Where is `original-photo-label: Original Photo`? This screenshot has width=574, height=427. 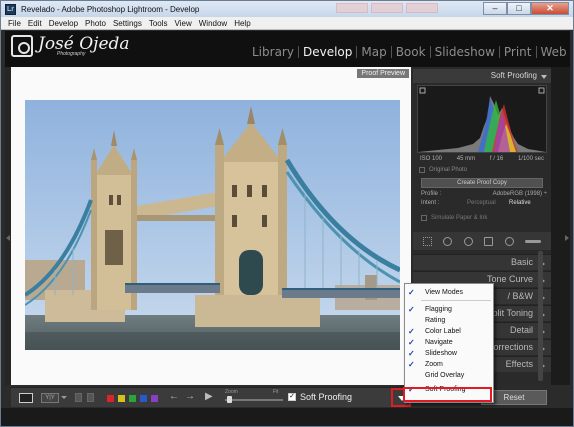
original-photo-label: Original Photo is located at coordinates (448, 170).